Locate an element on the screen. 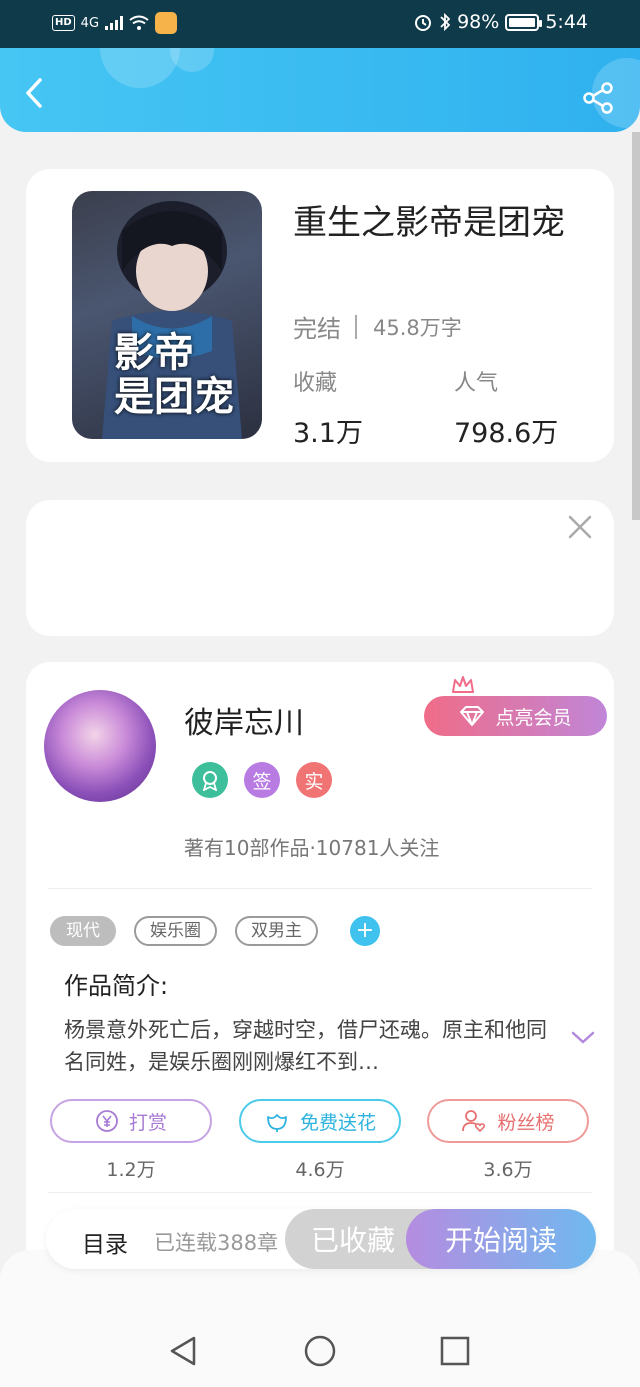  fans-rank-button: 粉丝榜 is located at coordinates (508, 1121).